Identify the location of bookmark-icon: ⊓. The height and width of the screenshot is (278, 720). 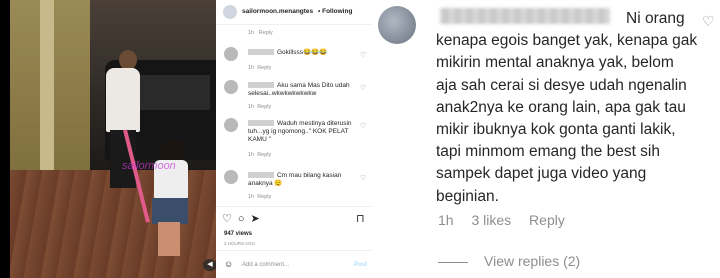
(360, 218).